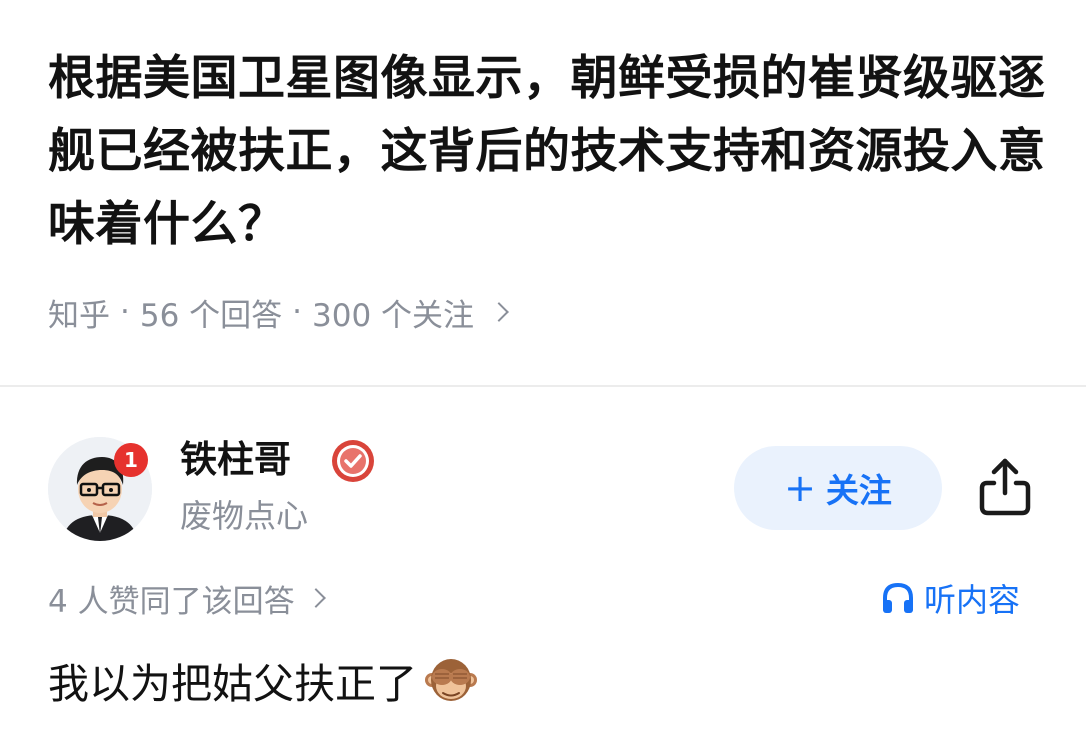  I want to click on share-icon, so click(1005, 487).